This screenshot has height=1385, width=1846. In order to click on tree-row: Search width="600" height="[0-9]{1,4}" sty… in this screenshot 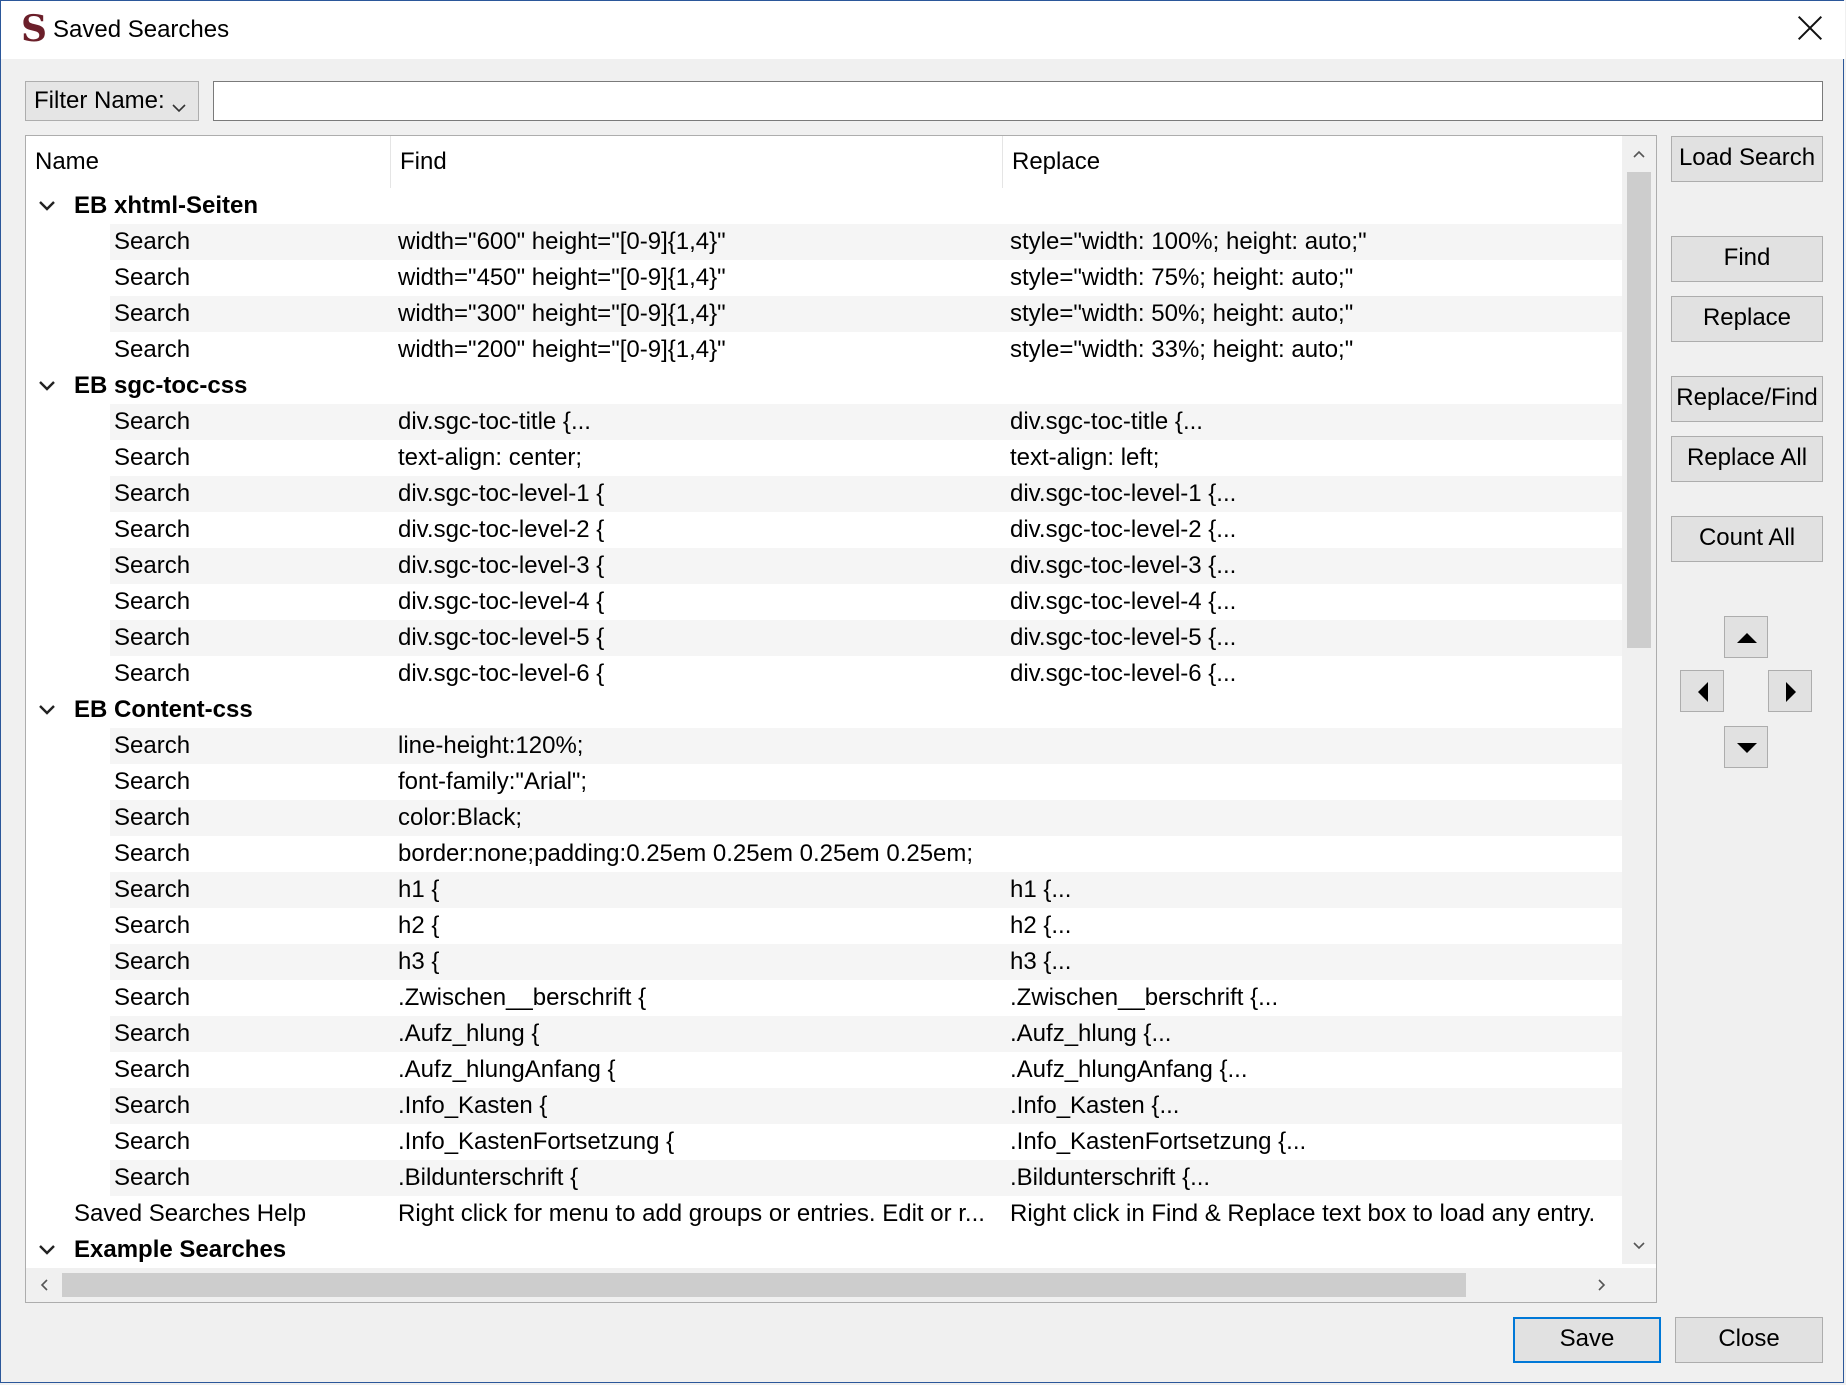, I will do `click(824, 242)`.